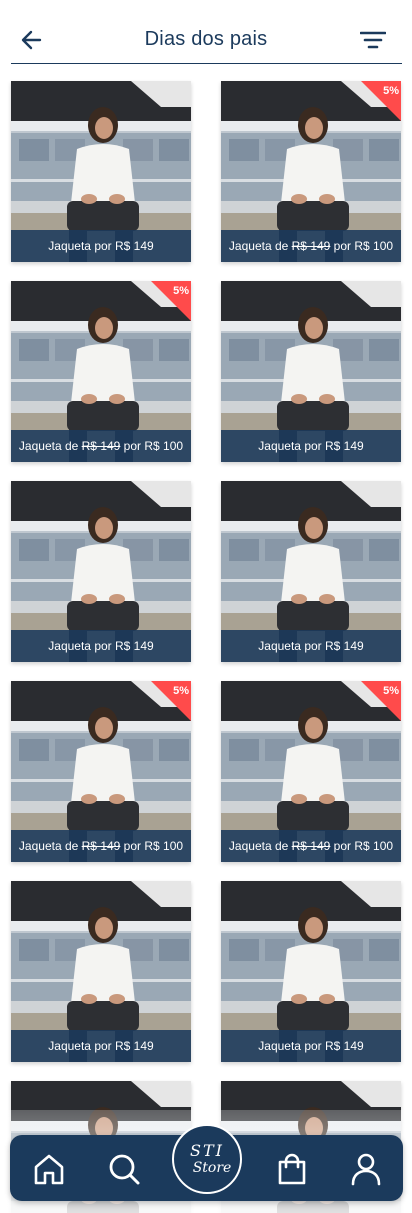 The width and height of the screenshot is (412, 1213). Describe the element at coordinates (207, 1150) in the screenshot. I see `logo-text-sti: STI` at that location.